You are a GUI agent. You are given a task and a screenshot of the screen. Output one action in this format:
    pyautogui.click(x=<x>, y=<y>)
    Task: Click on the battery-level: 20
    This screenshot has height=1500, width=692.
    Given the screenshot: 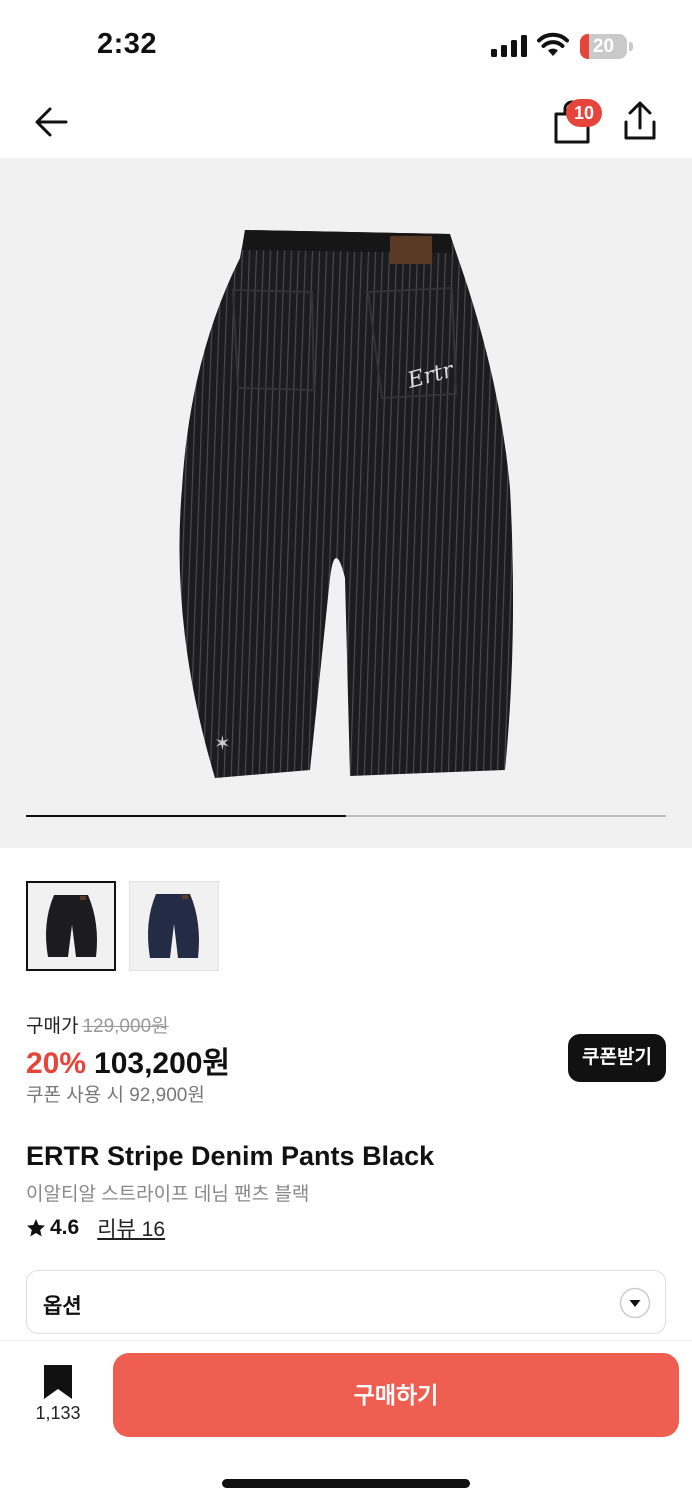 What is the action you would take?
    pyautogui.click(x=603, y=46)
    